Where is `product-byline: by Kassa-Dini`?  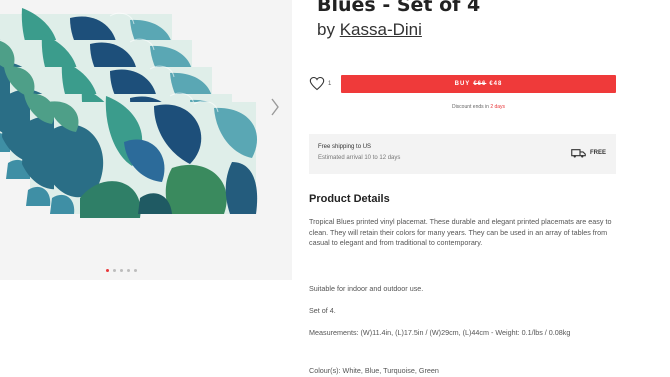
product-byline: by Kassa-Dini is located at coordinates (369, 30).